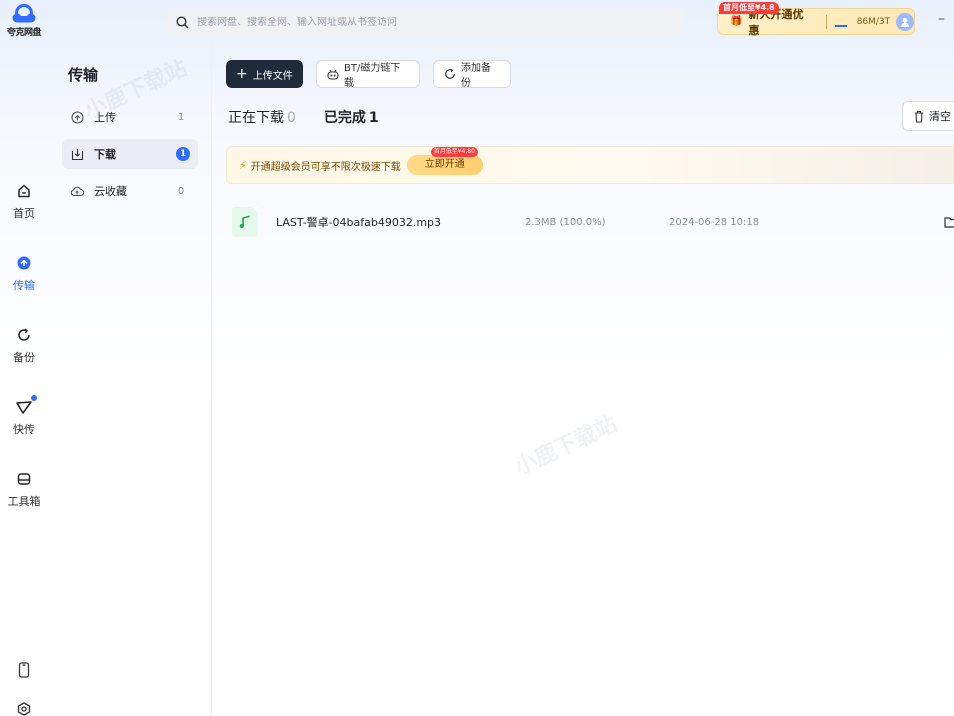  Describe the element at coordinates (24, 501) in the screenshot. I see `rail-label-toolbox: 工具箱` at that location.